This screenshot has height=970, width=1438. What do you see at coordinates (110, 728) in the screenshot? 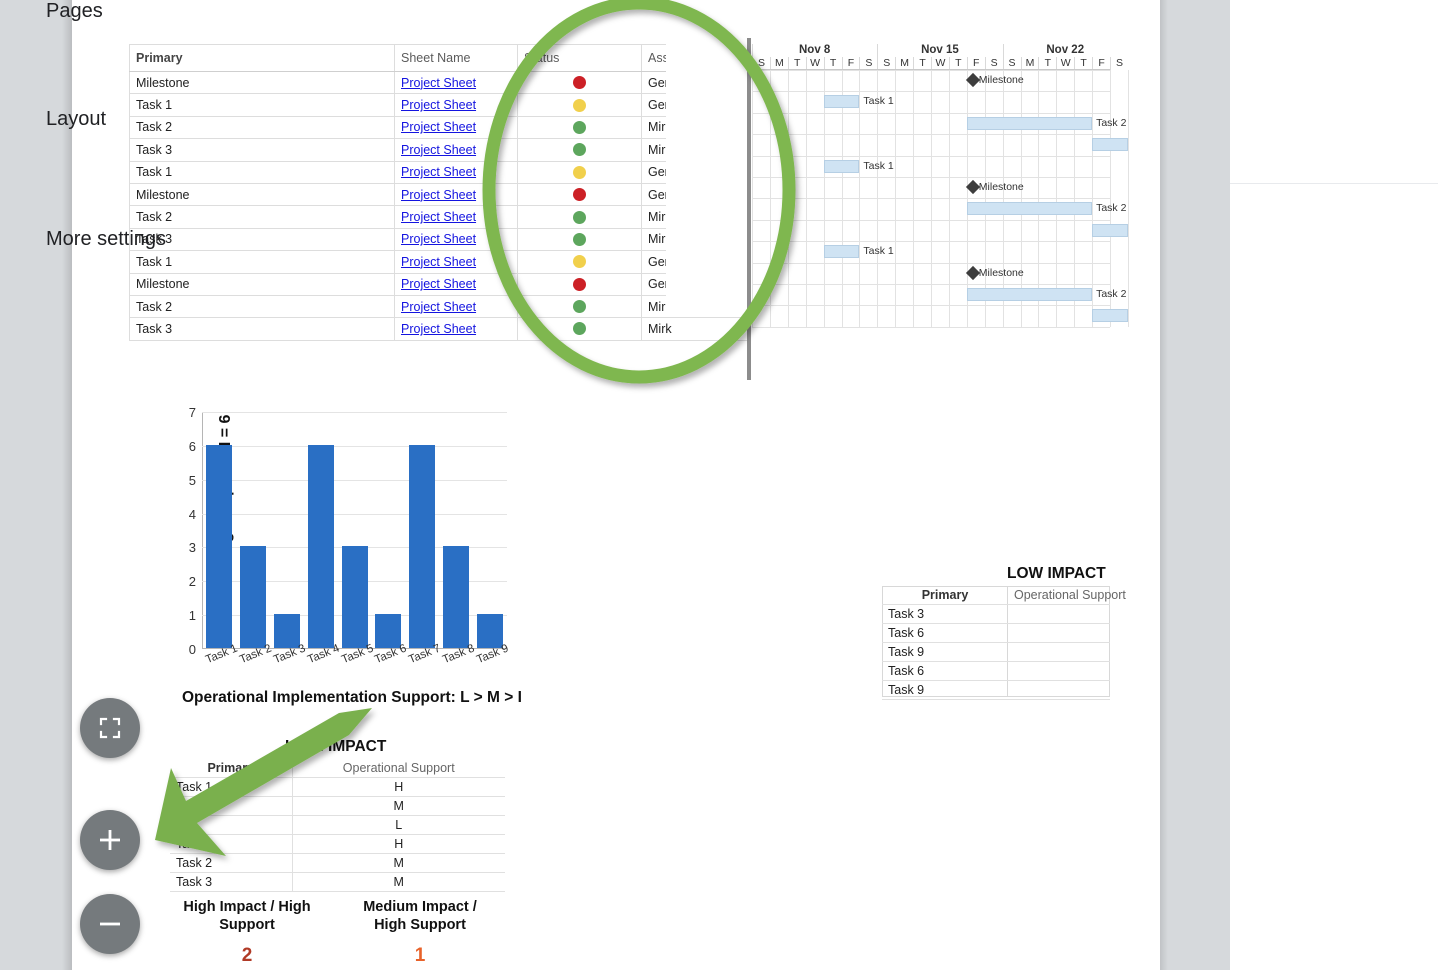
I see `fit-to-screen-button` at bounding box center [110, 728].